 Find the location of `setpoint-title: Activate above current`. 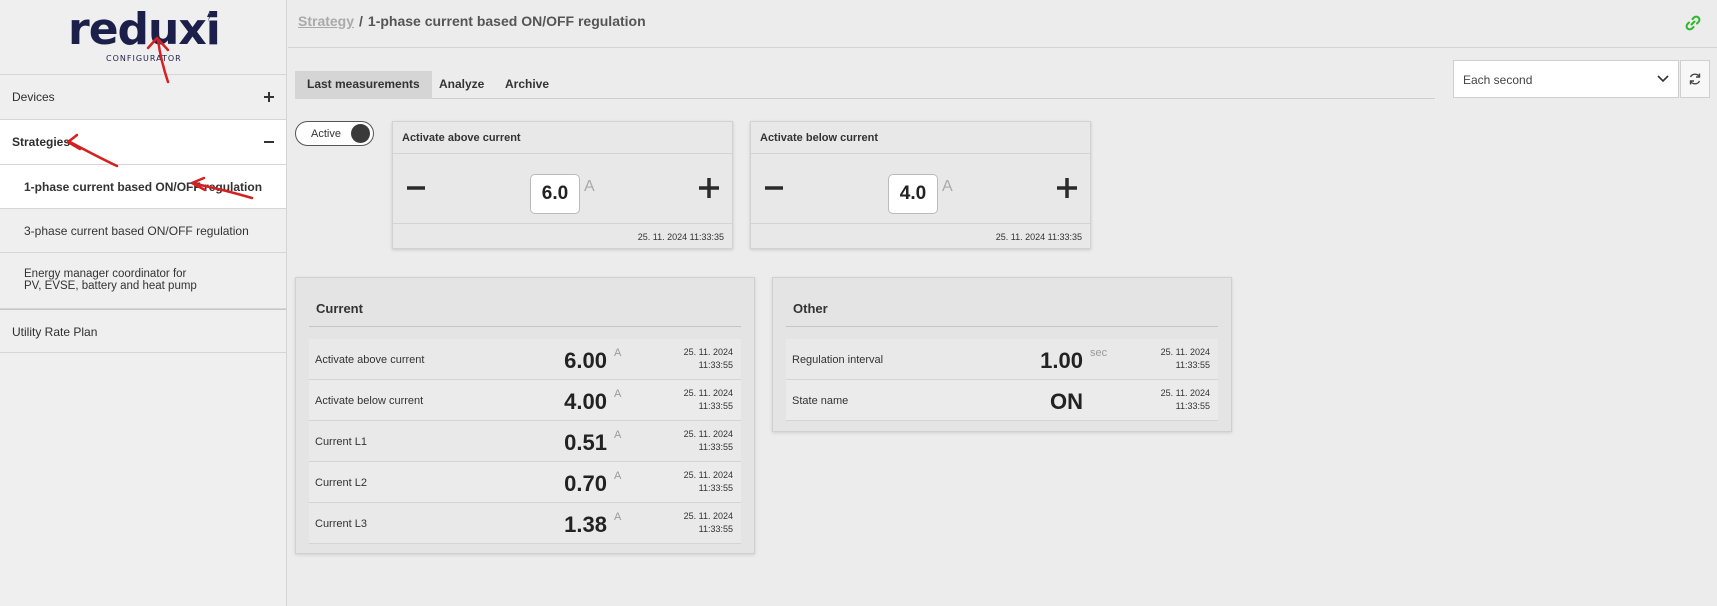

setpoint-title: Activate above current is located at coordinates (461, 138).